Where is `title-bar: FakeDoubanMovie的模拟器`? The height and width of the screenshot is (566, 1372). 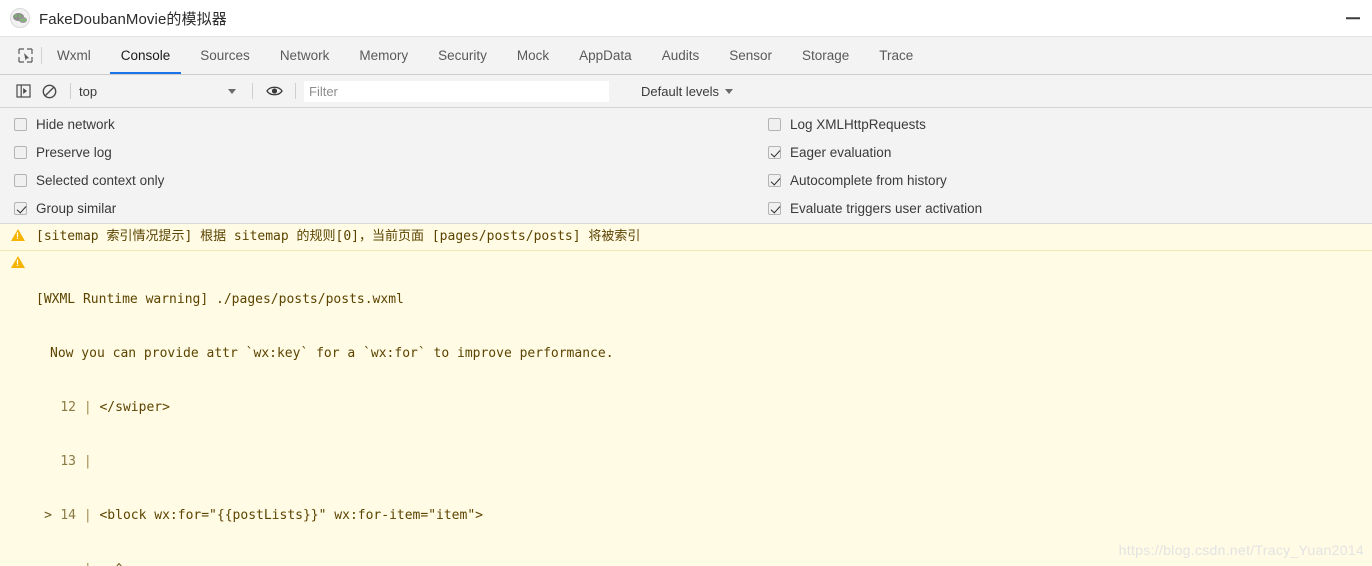
title-bar: FakeDoubanMovie的模拟器 is located at coordinates (686, 18).